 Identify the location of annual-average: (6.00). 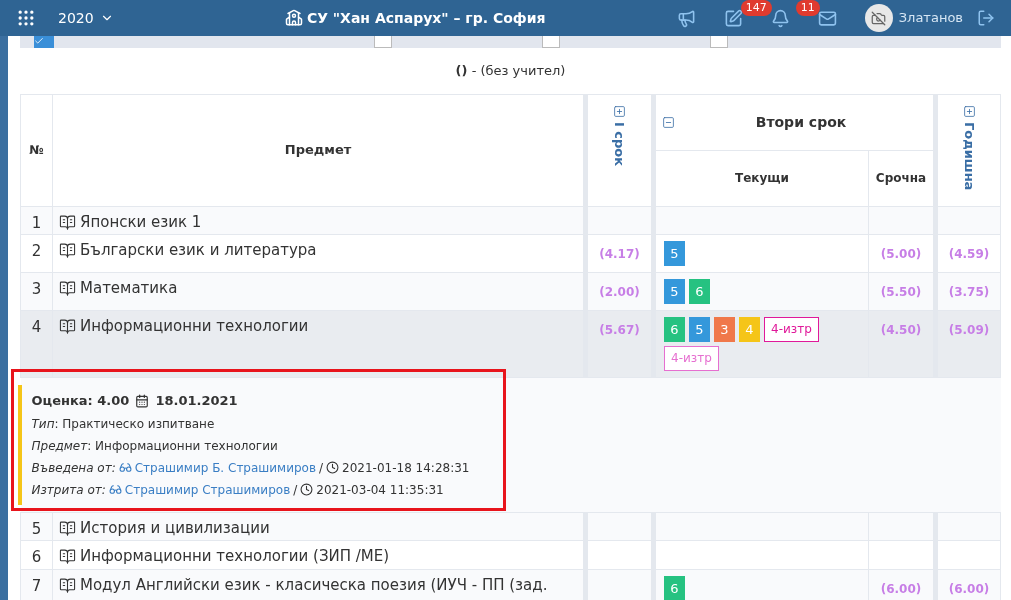
(969, 588).